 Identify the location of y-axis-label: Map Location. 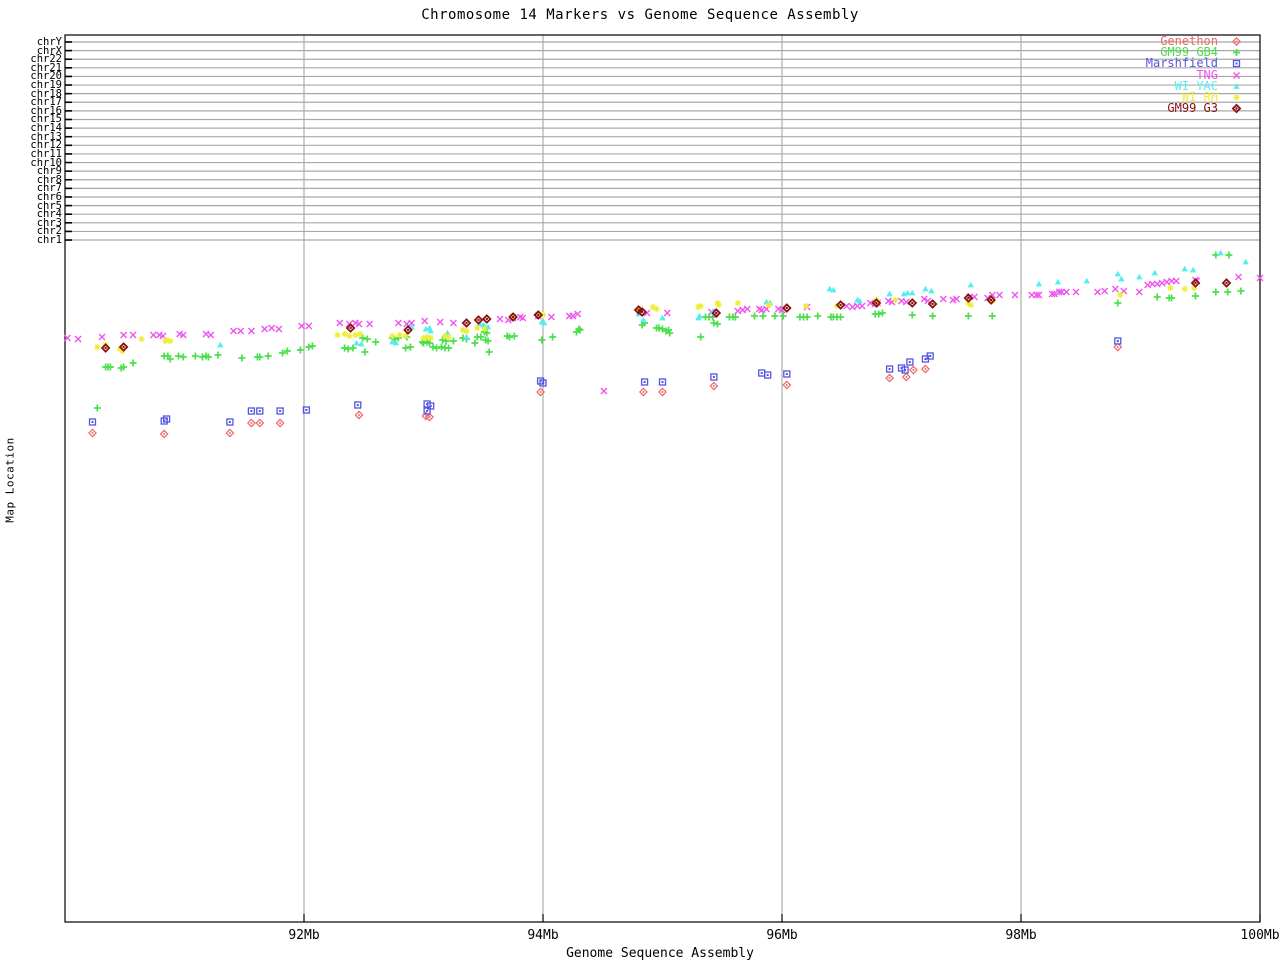
(10, 480).